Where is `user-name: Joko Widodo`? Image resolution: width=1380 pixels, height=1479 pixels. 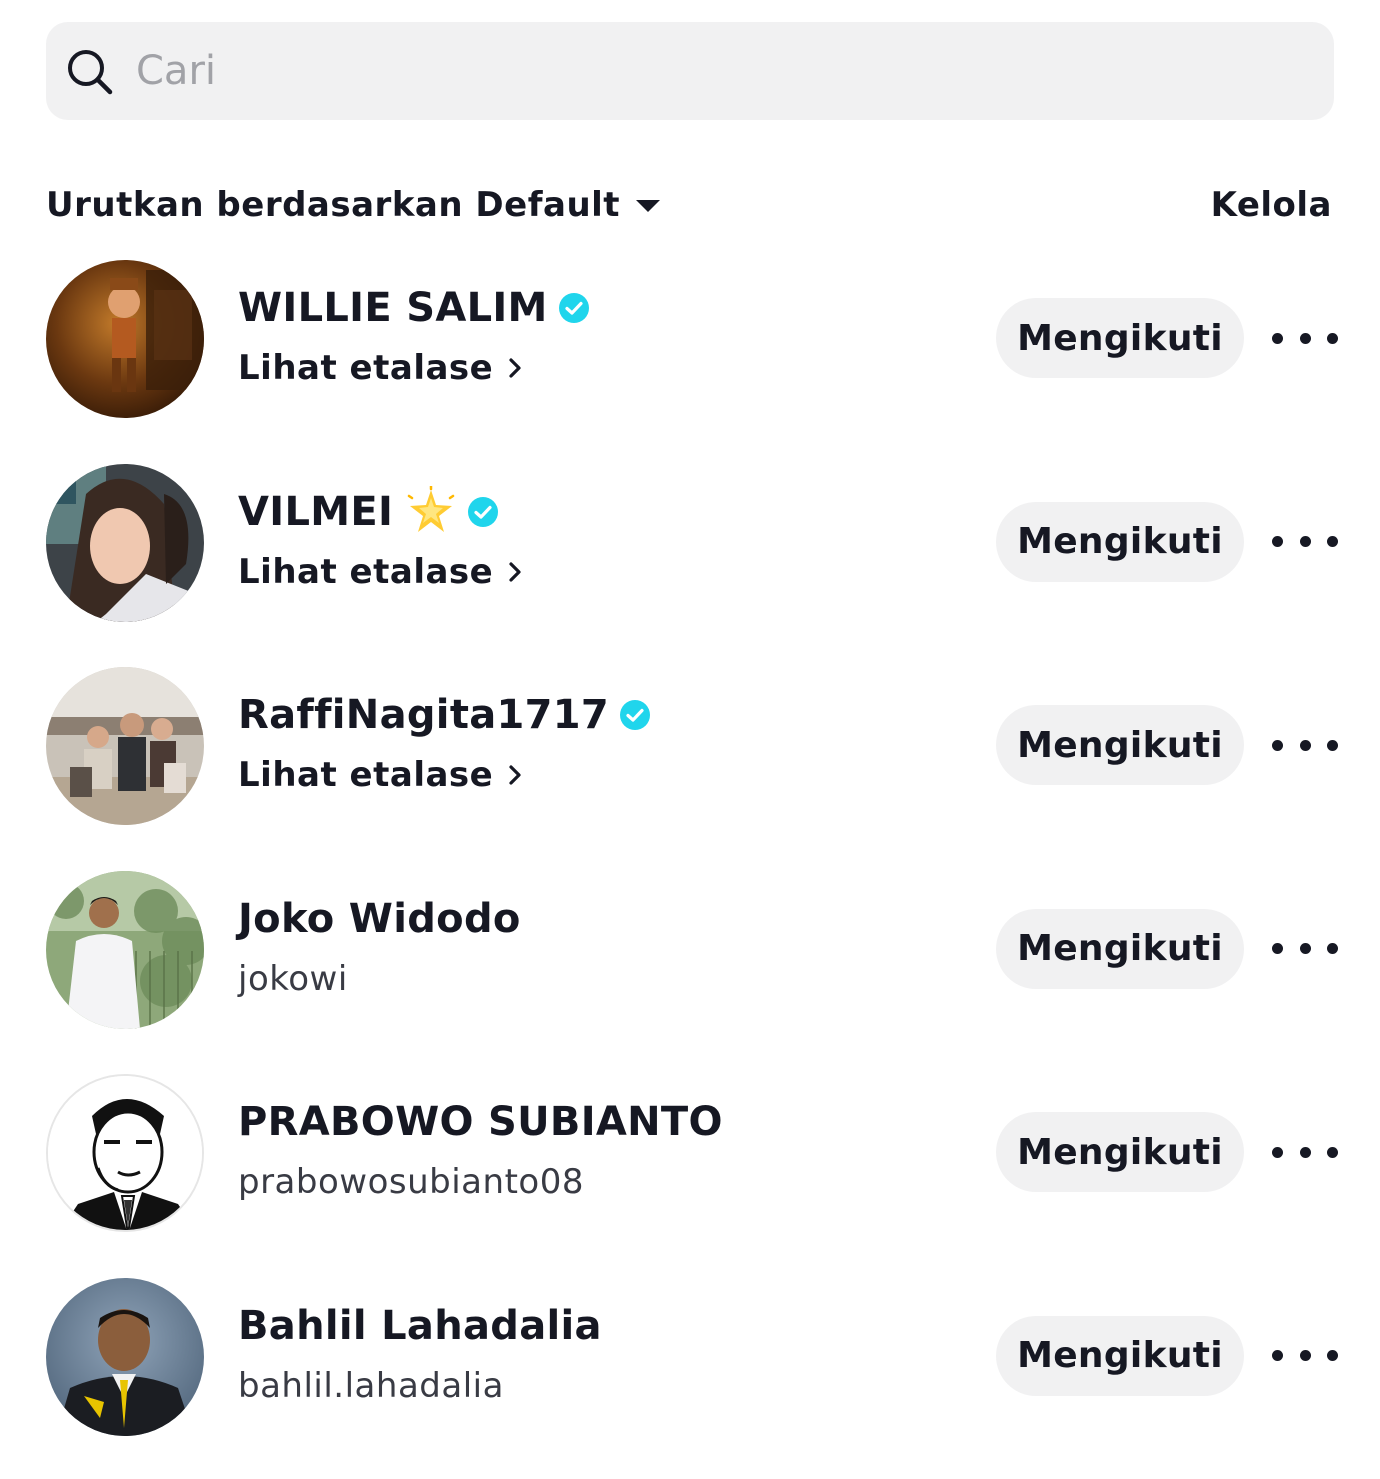
user-name: Joko Widodo is located at coordinates (379, 919).